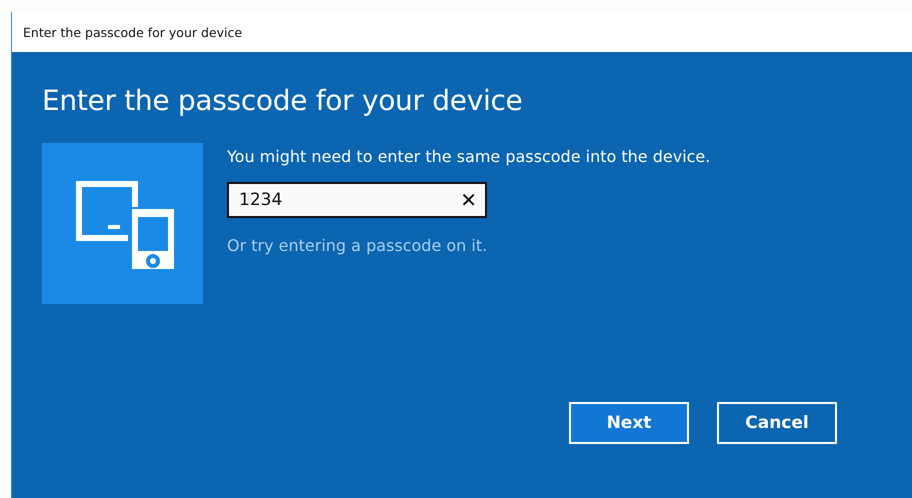 The height and width of the screenshot is (498, 912). Describe the element at coordinates (357, 245) in the screenshot. I see `hint-text: Or try entering a passcode on it.` at that location.